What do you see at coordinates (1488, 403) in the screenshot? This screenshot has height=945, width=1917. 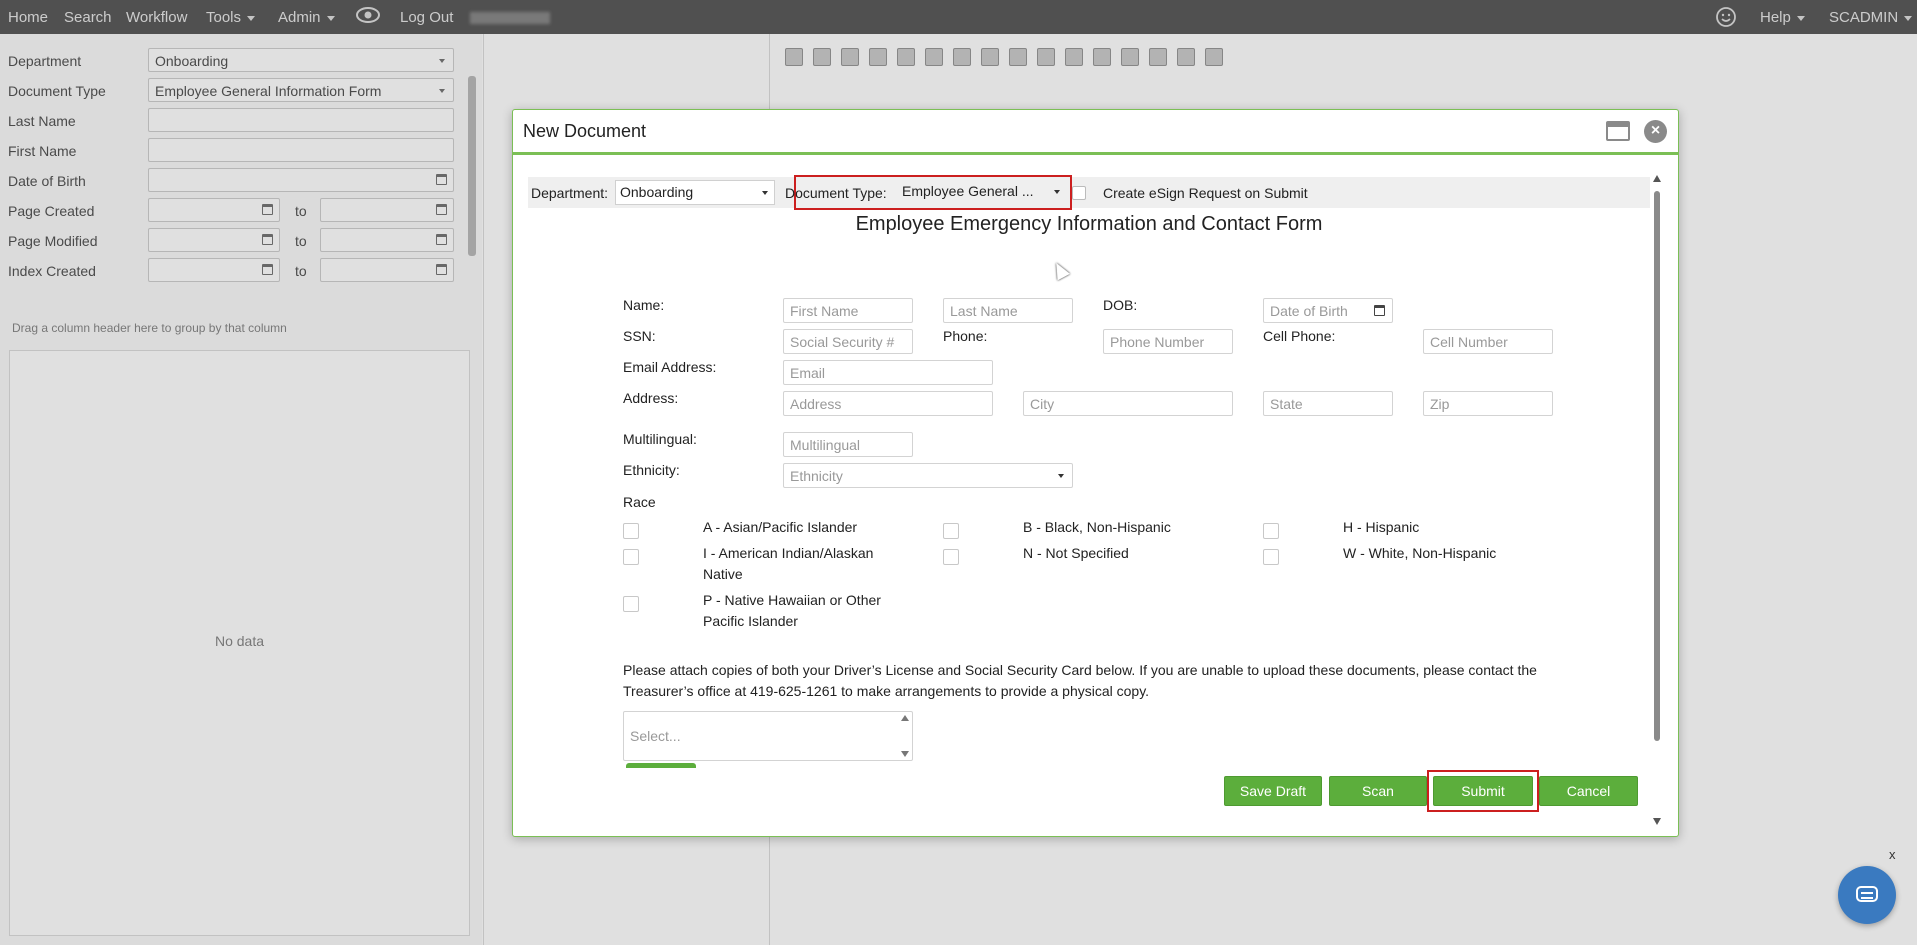 I see `zip-input: Zip` at bounding box center [1488, 403].